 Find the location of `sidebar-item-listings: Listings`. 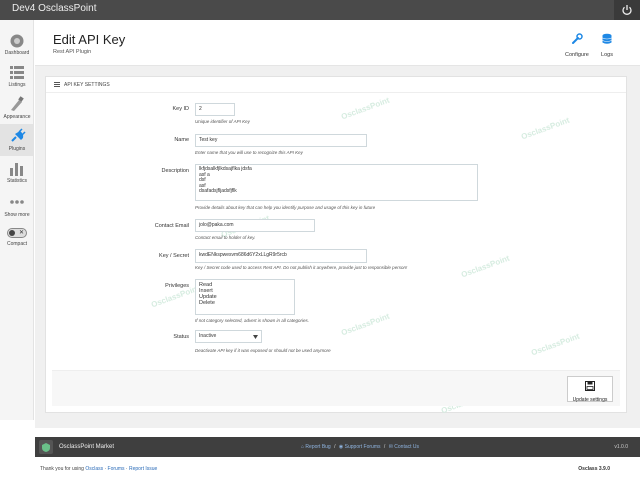

sidebar-item-listings: Listings is located at coordinates (17, 76).